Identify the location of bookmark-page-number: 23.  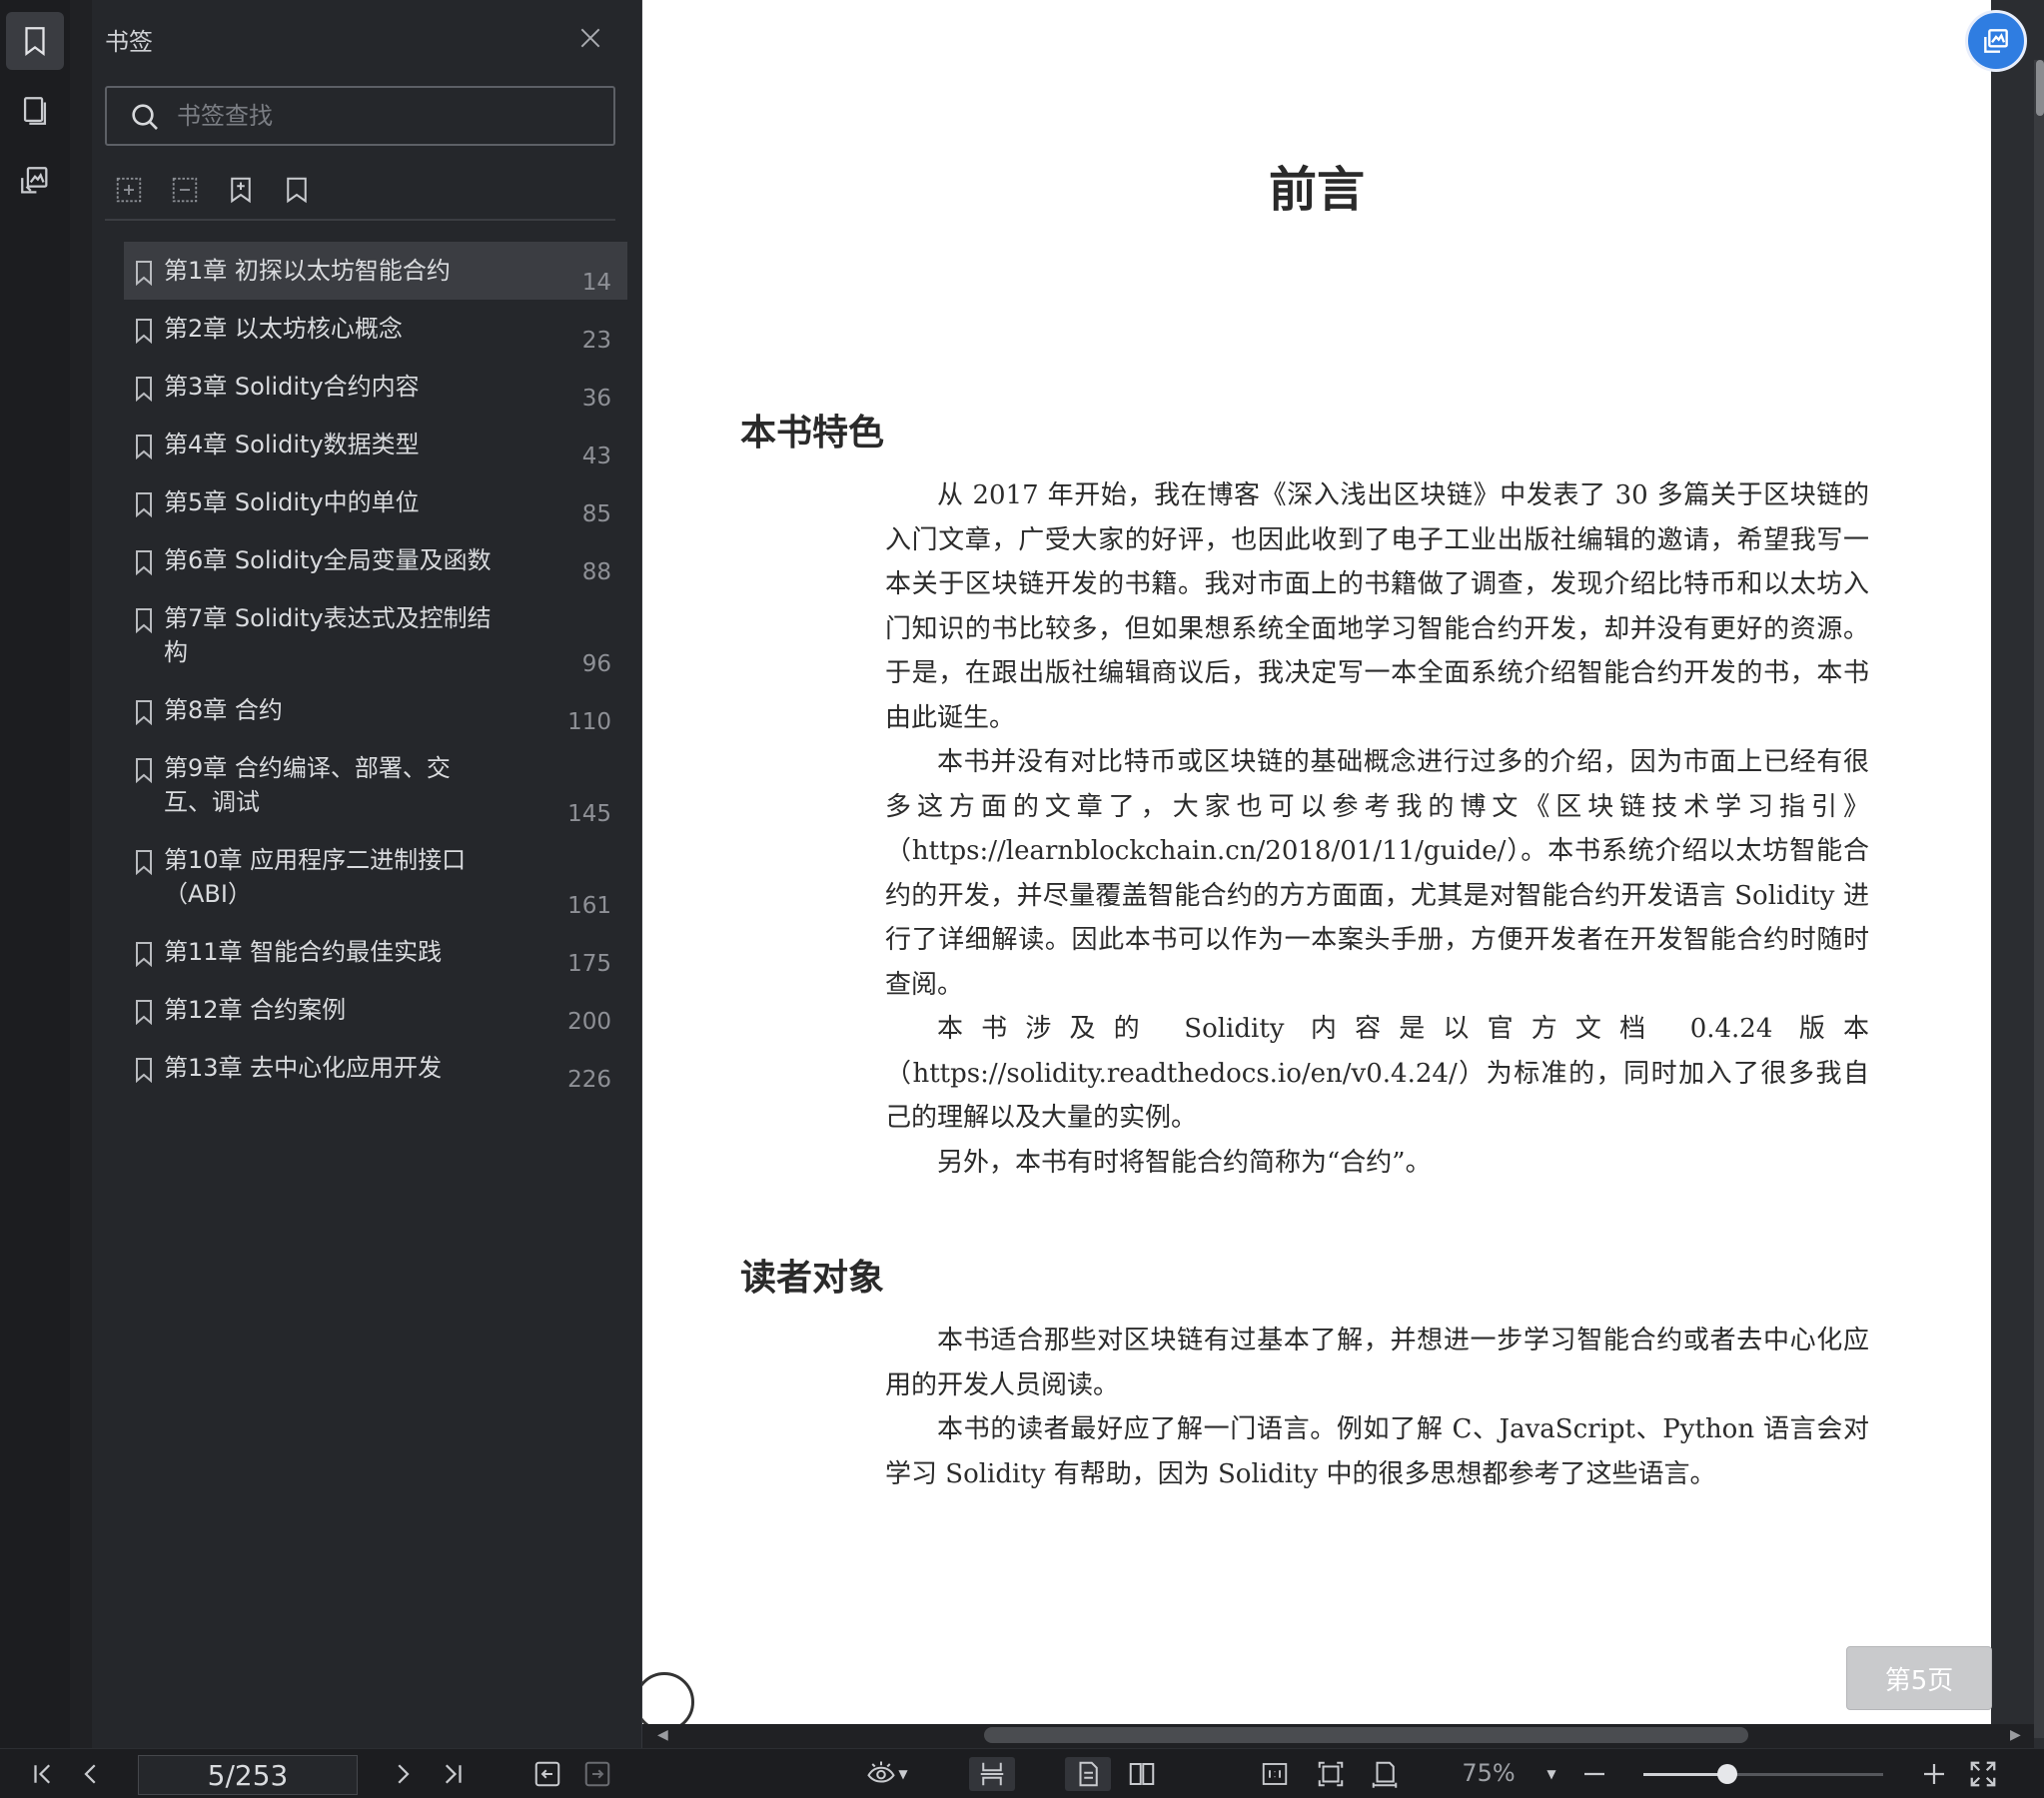
(596, 341).